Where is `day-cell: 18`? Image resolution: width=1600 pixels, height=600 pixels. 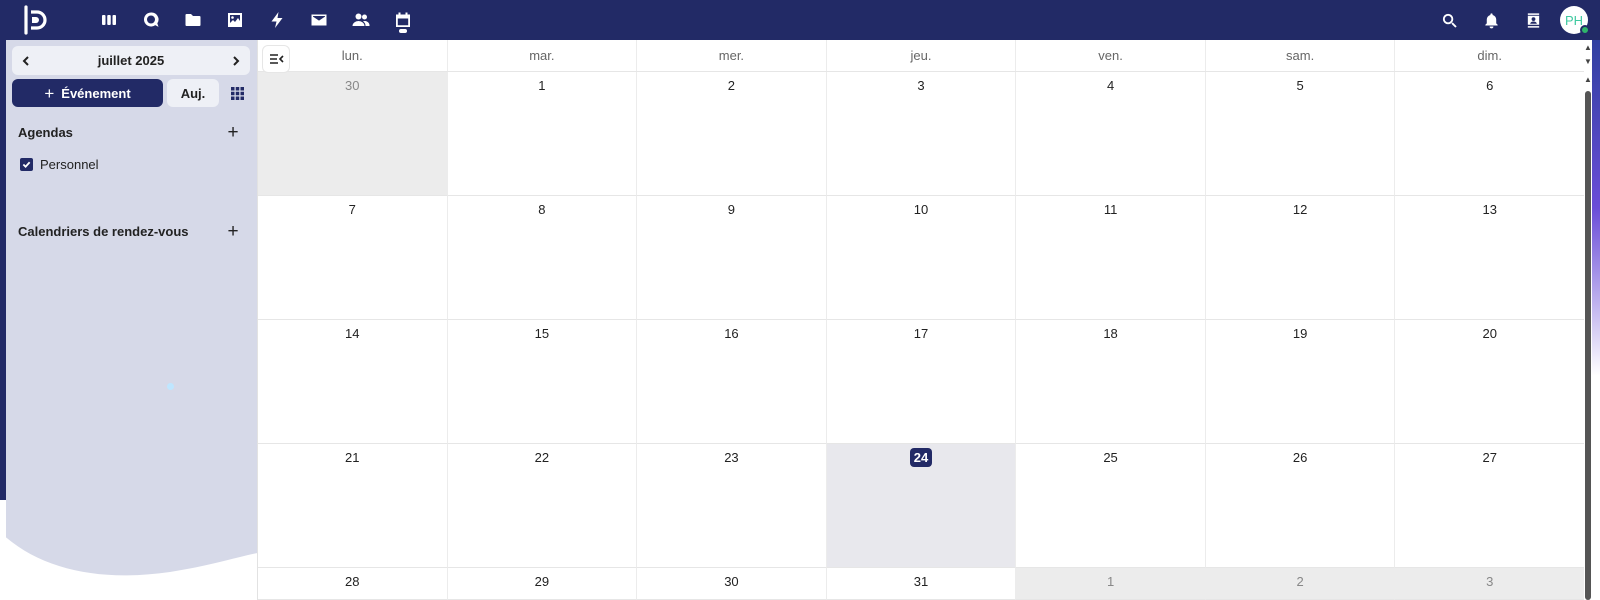
day-cell: 18 is located at coordinates (1111, 382).